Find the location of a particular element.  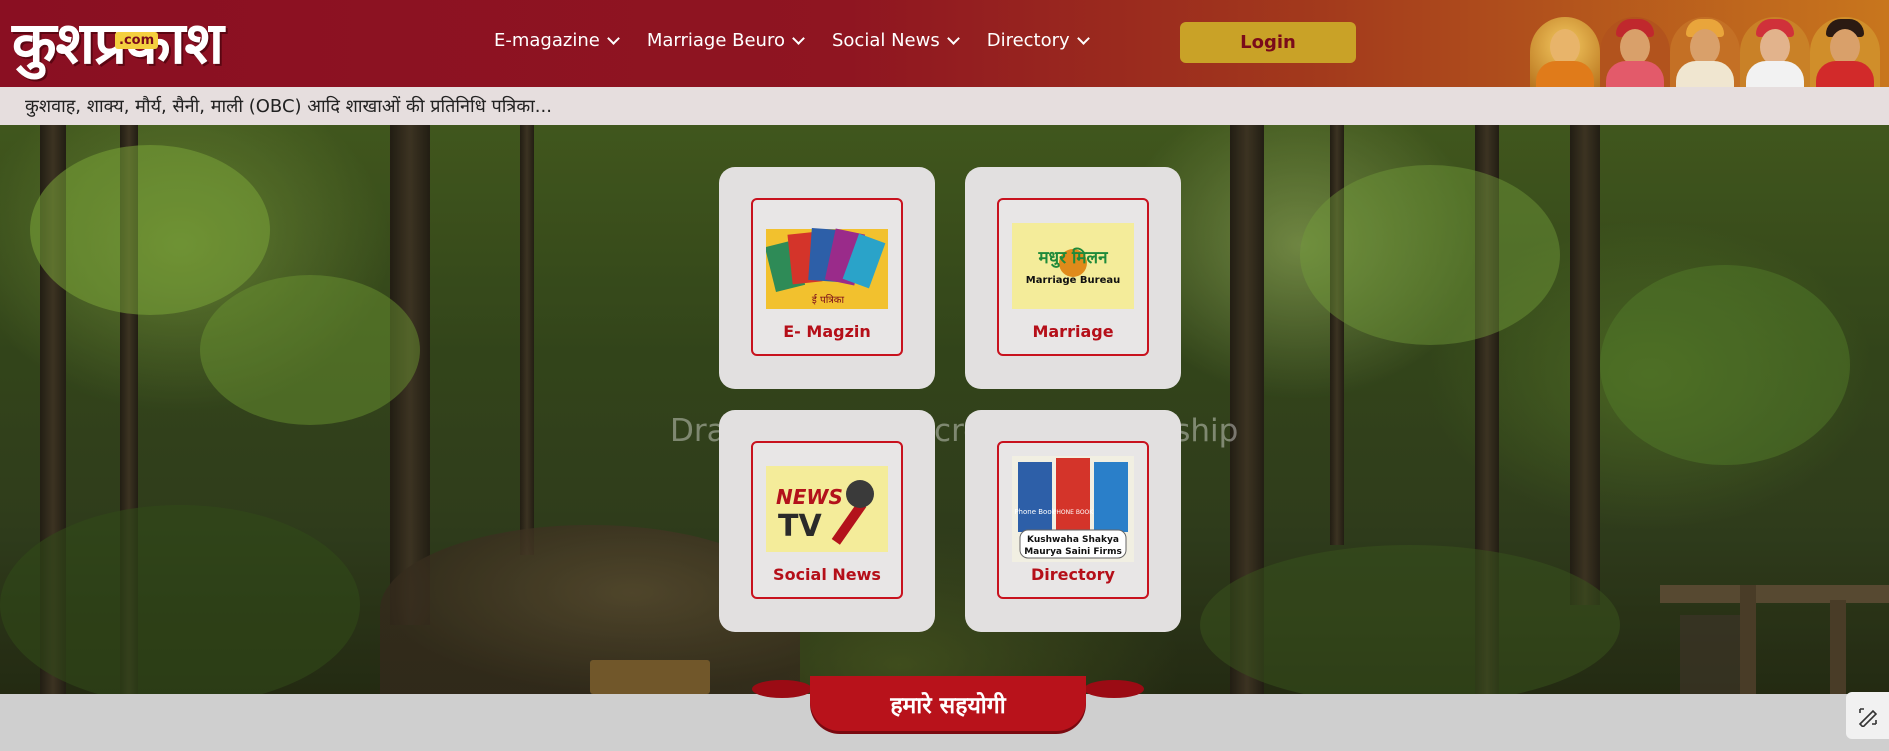

marriage-bureau-image: मधुर मिलन Marriage Bureau is located at coordinates (1073, 266).